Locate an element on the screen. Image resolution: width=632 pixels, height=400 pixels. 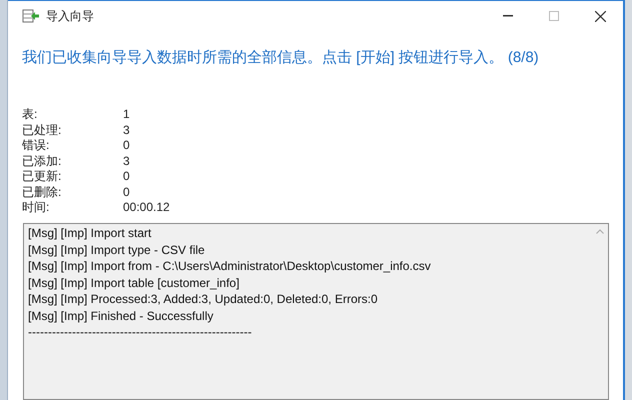
log-line: [Msg] [Imp] Finished - Successfully is located at coordinates (121, 316).